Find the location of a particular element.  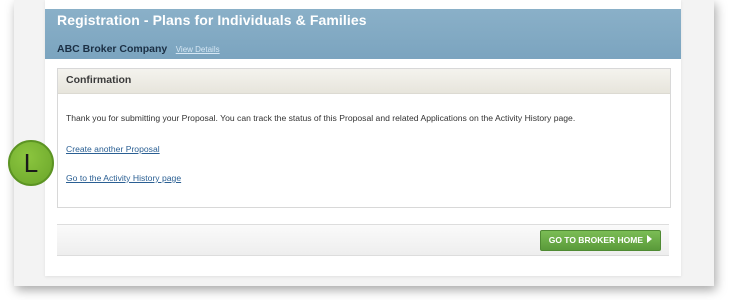

step-marker-badge: L is located at coordinates (31, 163).